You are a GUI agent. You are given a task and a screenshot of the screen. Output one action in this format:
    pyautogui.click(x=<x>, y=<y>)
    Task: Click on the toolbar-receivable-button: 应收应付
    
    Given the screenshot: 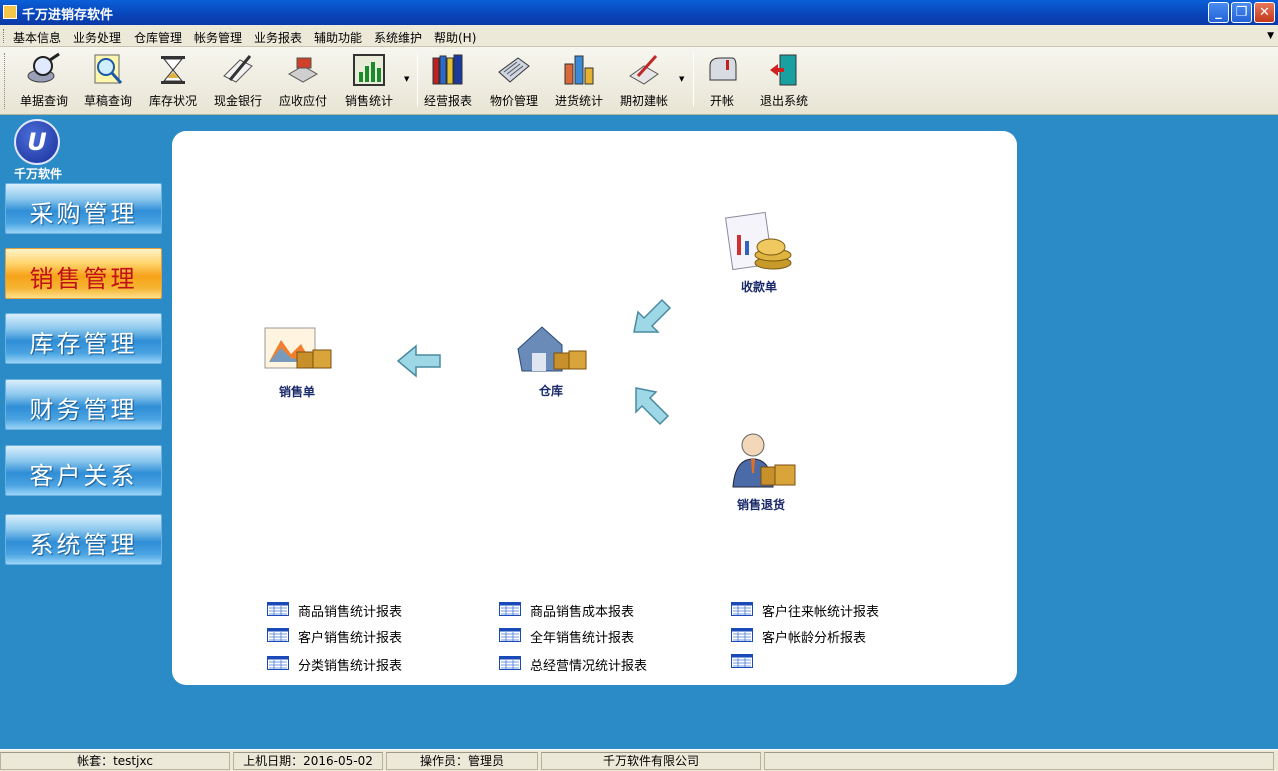 What is the action you would take?
    pyautogui.click(x=303, y=80)
    